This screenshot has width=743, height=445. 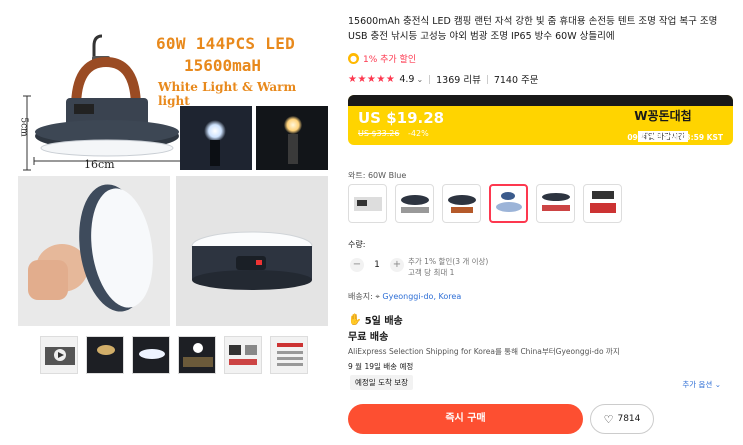 I want to click on dimension-height-label: 5cm, so click(x=23, y=127).